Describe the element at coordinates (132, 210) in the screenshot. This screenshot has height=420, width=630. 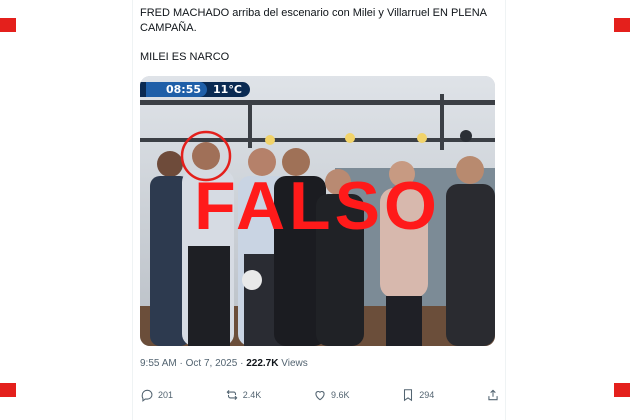
I see `timeline-border-left` at that location.